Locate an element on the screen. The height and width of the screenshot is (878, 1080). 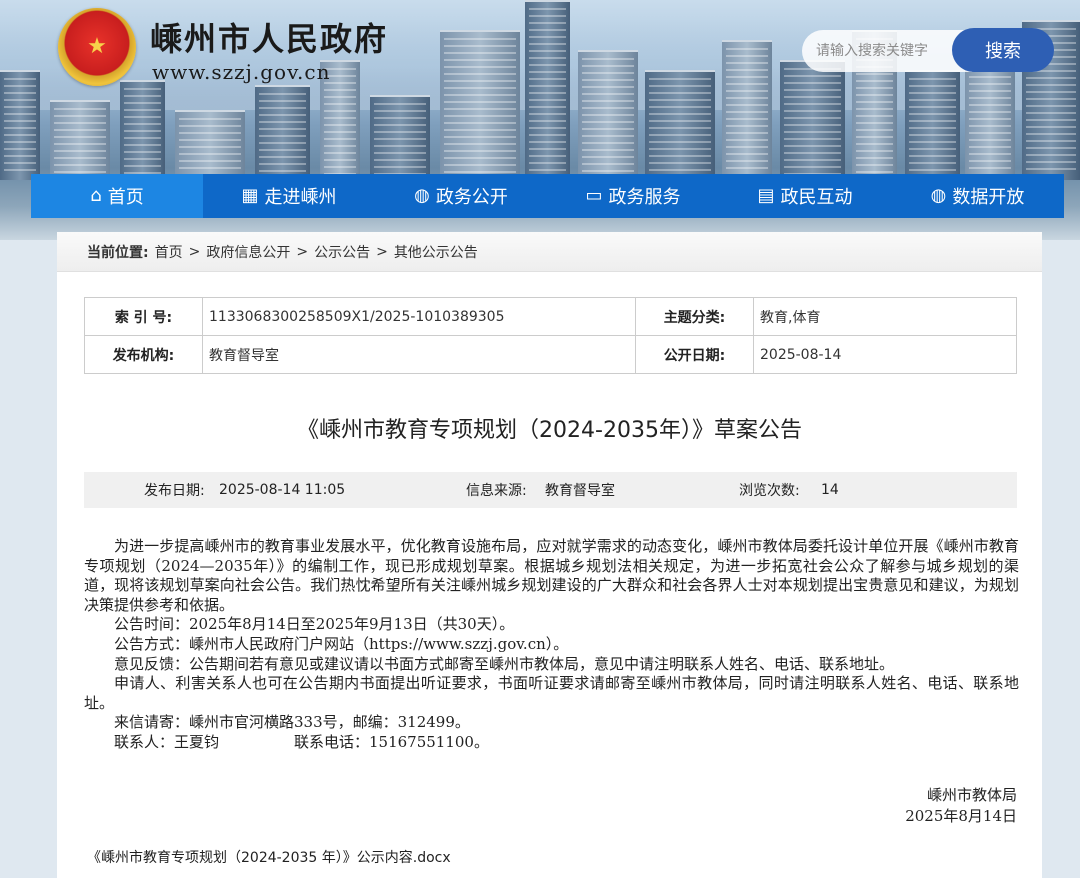
nav-item-interaction: ▤ 政民互动 is located at coordinates (805, 196).